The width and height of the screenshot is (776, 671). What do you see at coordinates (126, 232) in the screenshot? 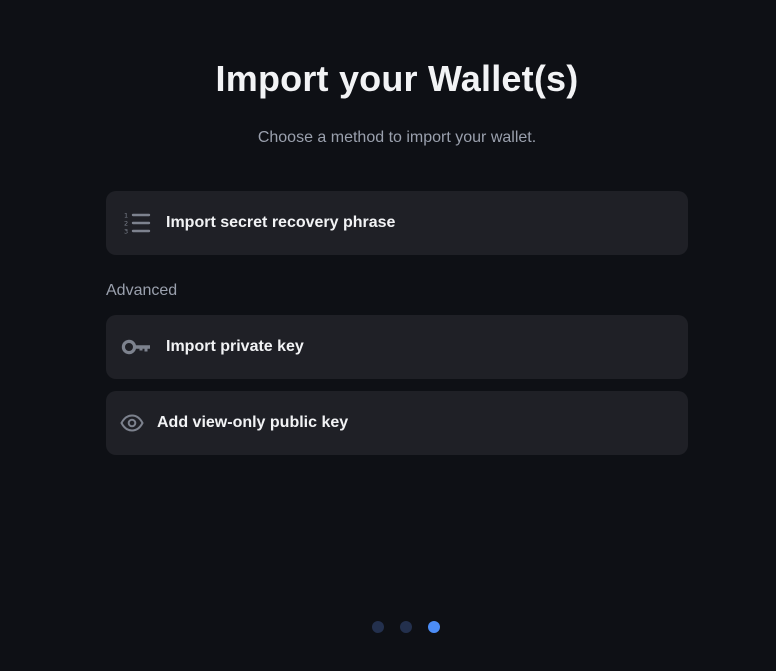
I see `svg-text: 3` at bounding box center [126, 232].